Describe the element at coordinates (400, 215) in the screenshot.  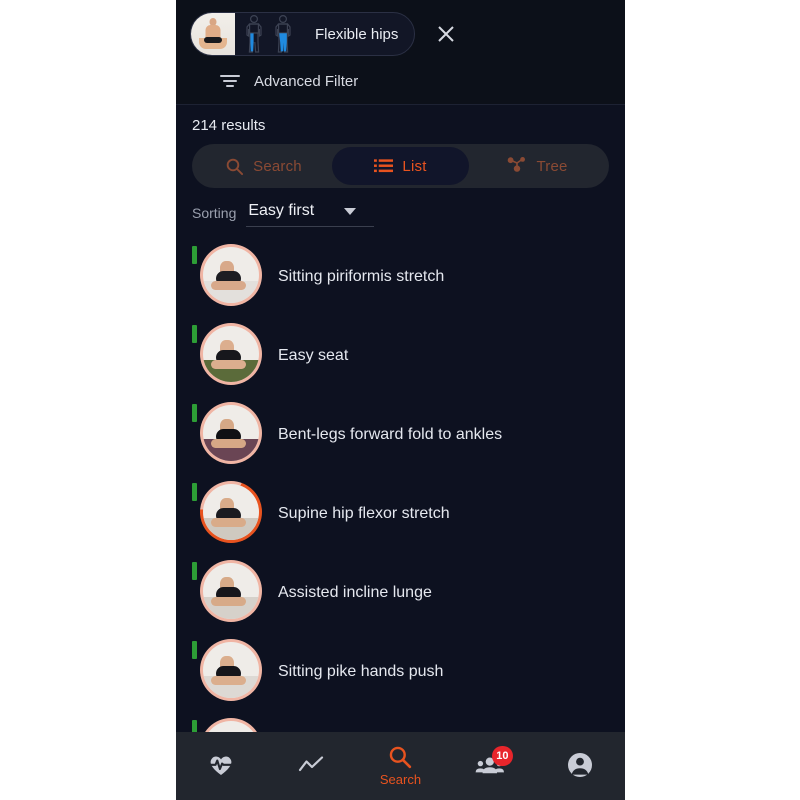
I see `sorting-row: Sorting Easy first` at that location.